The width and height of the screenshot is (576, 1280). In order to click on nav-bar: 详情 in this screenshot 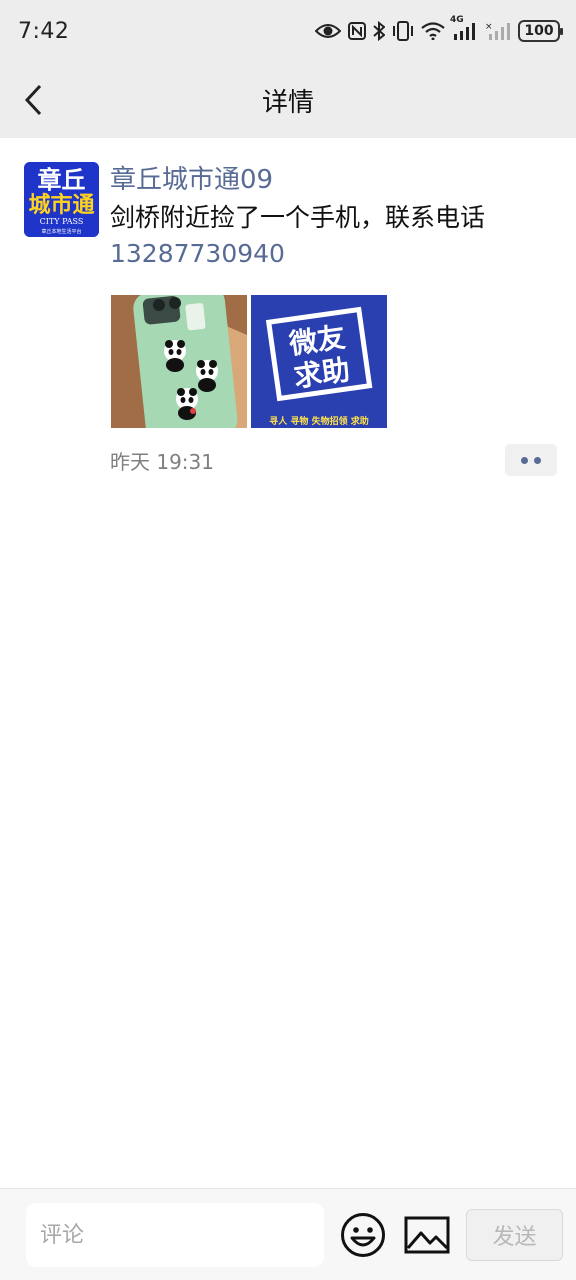, I will do `click(288, 100)`.